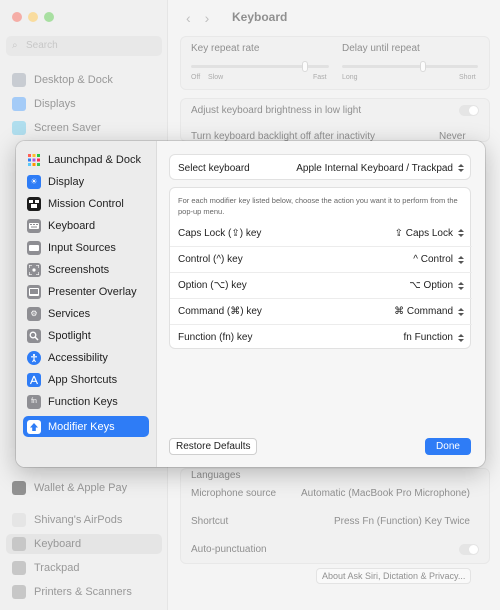  I want to click on restore-defaults-button: Restore Defaults, so click(213, 446).